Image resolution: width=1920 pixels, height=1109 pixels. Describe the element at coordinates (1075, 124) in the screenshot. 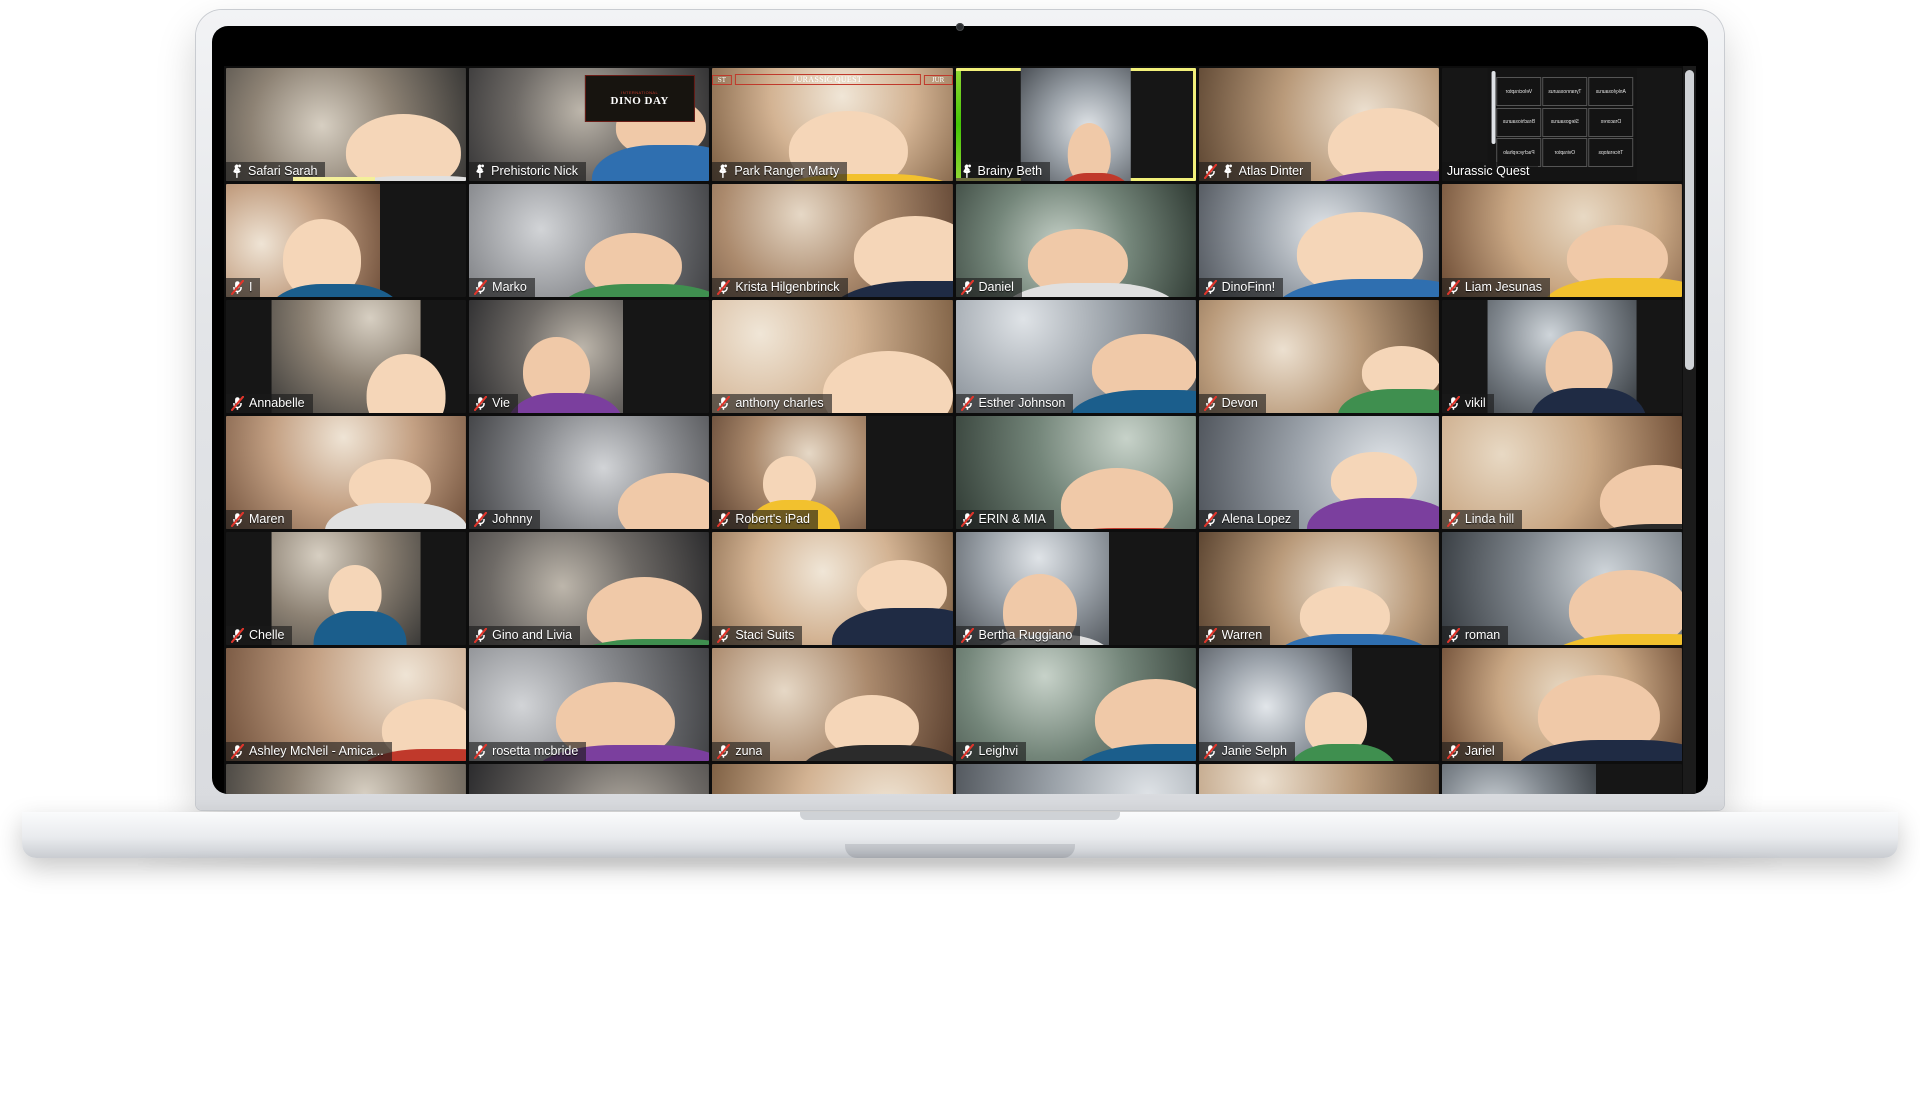

I see `participant-tile: Brainy Beth` at that location.